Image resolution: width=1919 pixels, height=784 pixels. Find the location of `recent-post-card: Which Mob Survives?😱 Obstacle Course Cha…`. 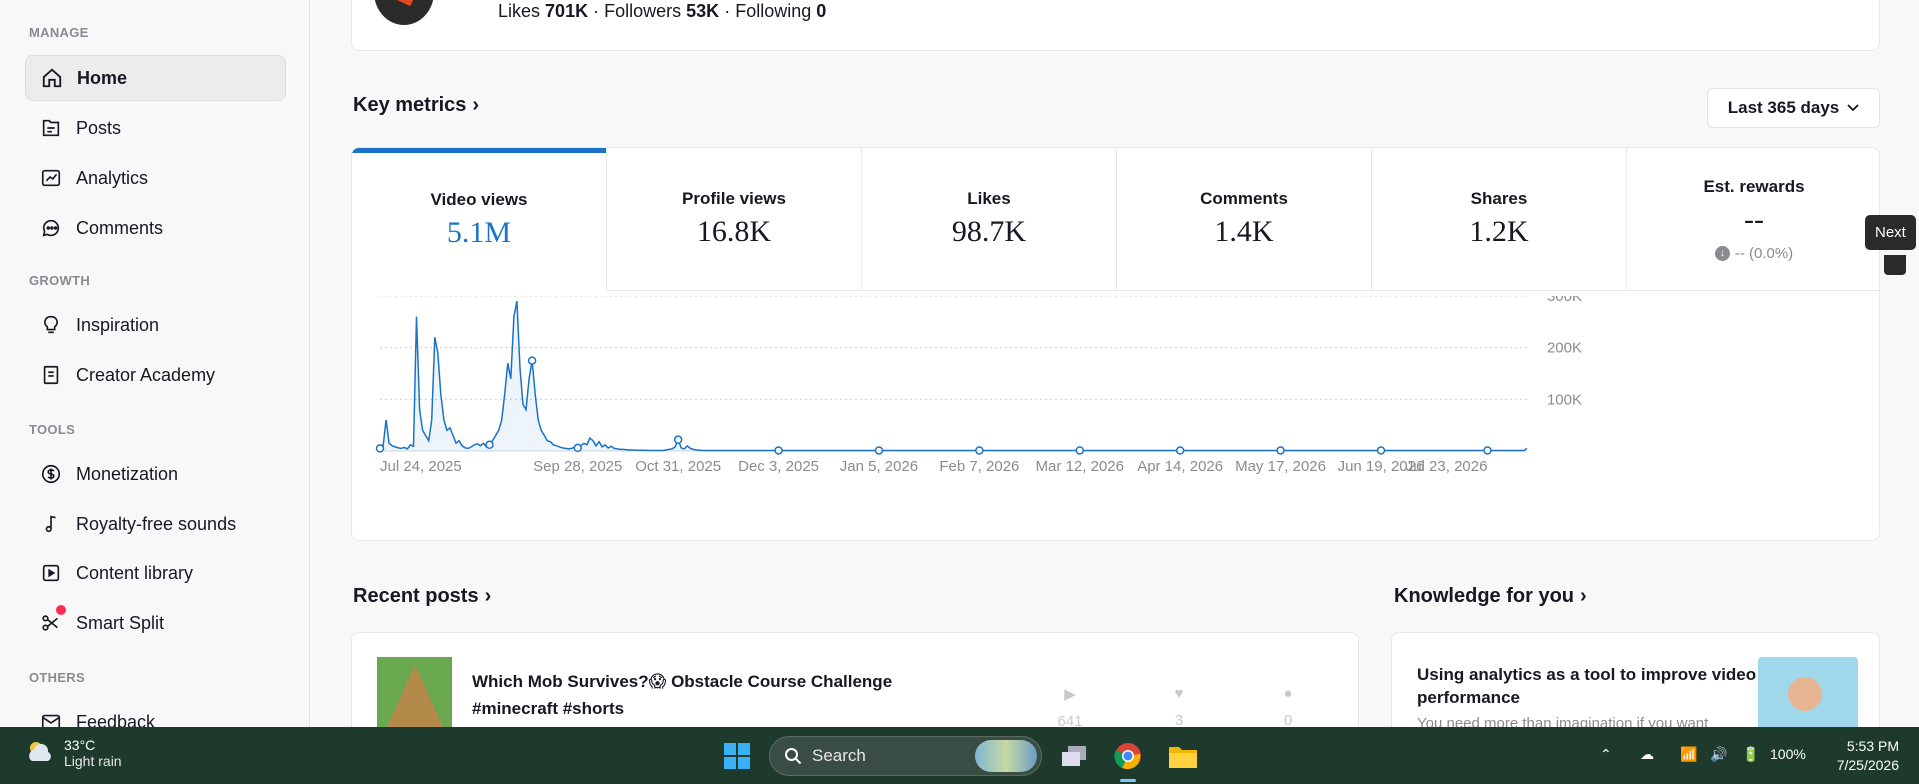

recent-post-card: Which Mob Survives?😱 Obstacle Course Cha… is located at coordinates (855, 679).